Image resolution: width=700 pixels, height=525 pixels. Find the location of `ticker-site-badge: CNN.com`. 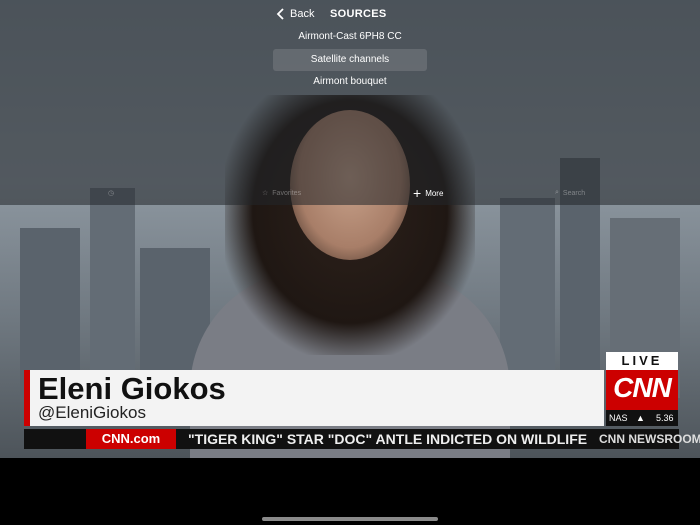

ticker-site-badge: CNN.com is located at coordinates (131, 439).